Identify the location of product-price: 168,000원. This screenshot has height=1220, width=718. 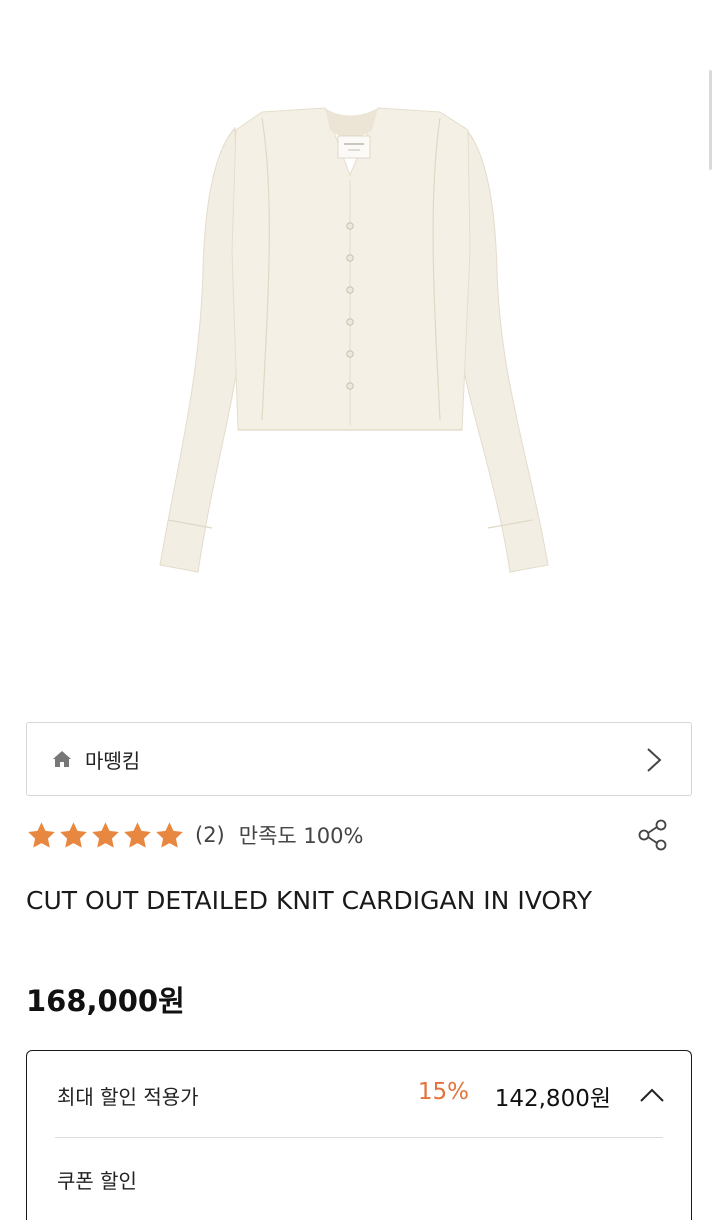
(105, 1001).